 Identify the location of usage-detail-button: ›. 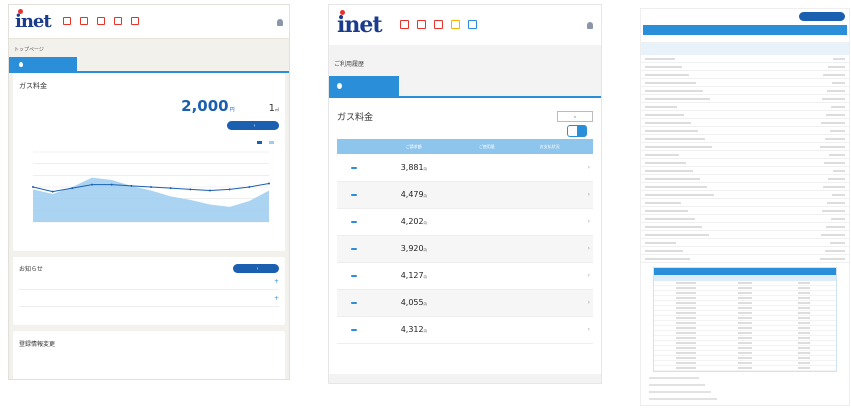
(253, 125).